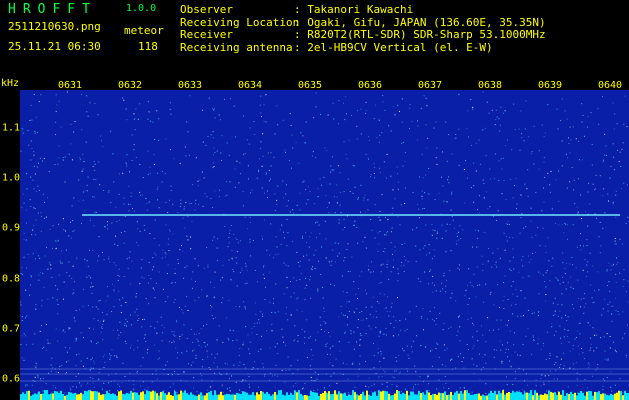  What do you see at coordinates (10, 83) in the screenshot?
I see `frequency-unit-label: kHz` at bounding box center [10, 83].